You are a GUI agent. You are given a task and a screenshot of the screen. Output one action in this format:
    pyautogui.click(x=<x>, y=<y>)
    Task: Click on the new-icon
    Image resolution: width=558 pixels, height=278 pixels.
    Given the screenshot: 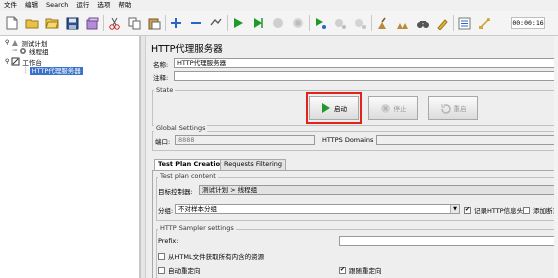 What is the action you would take?
    pyautogui.click(x=12, y=23)
    